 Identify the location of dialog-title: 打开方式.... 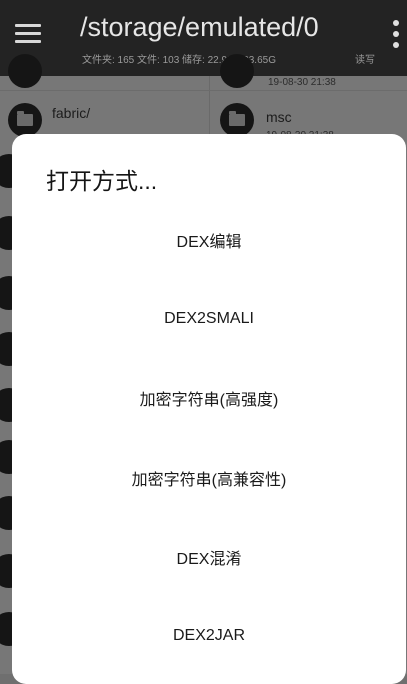
(102, 181).